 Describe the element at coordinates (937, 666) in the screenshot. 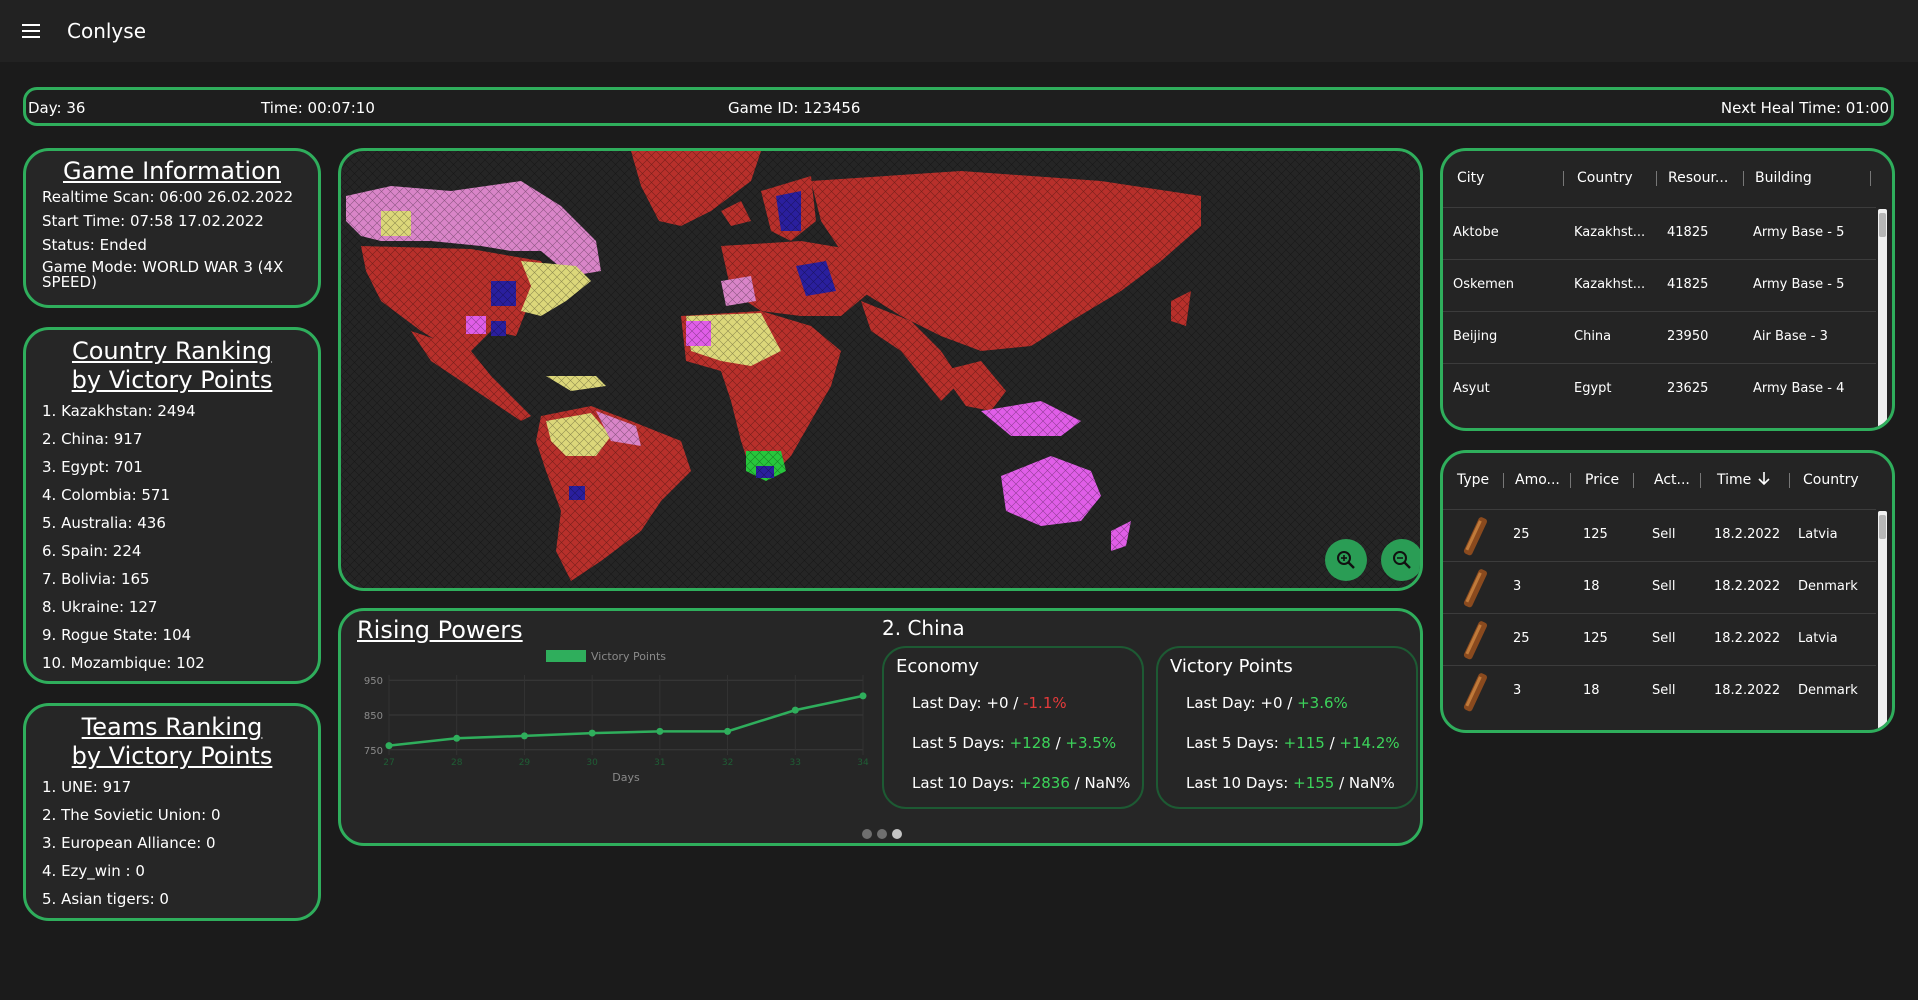

I see `economy-title: Economy` at that location.